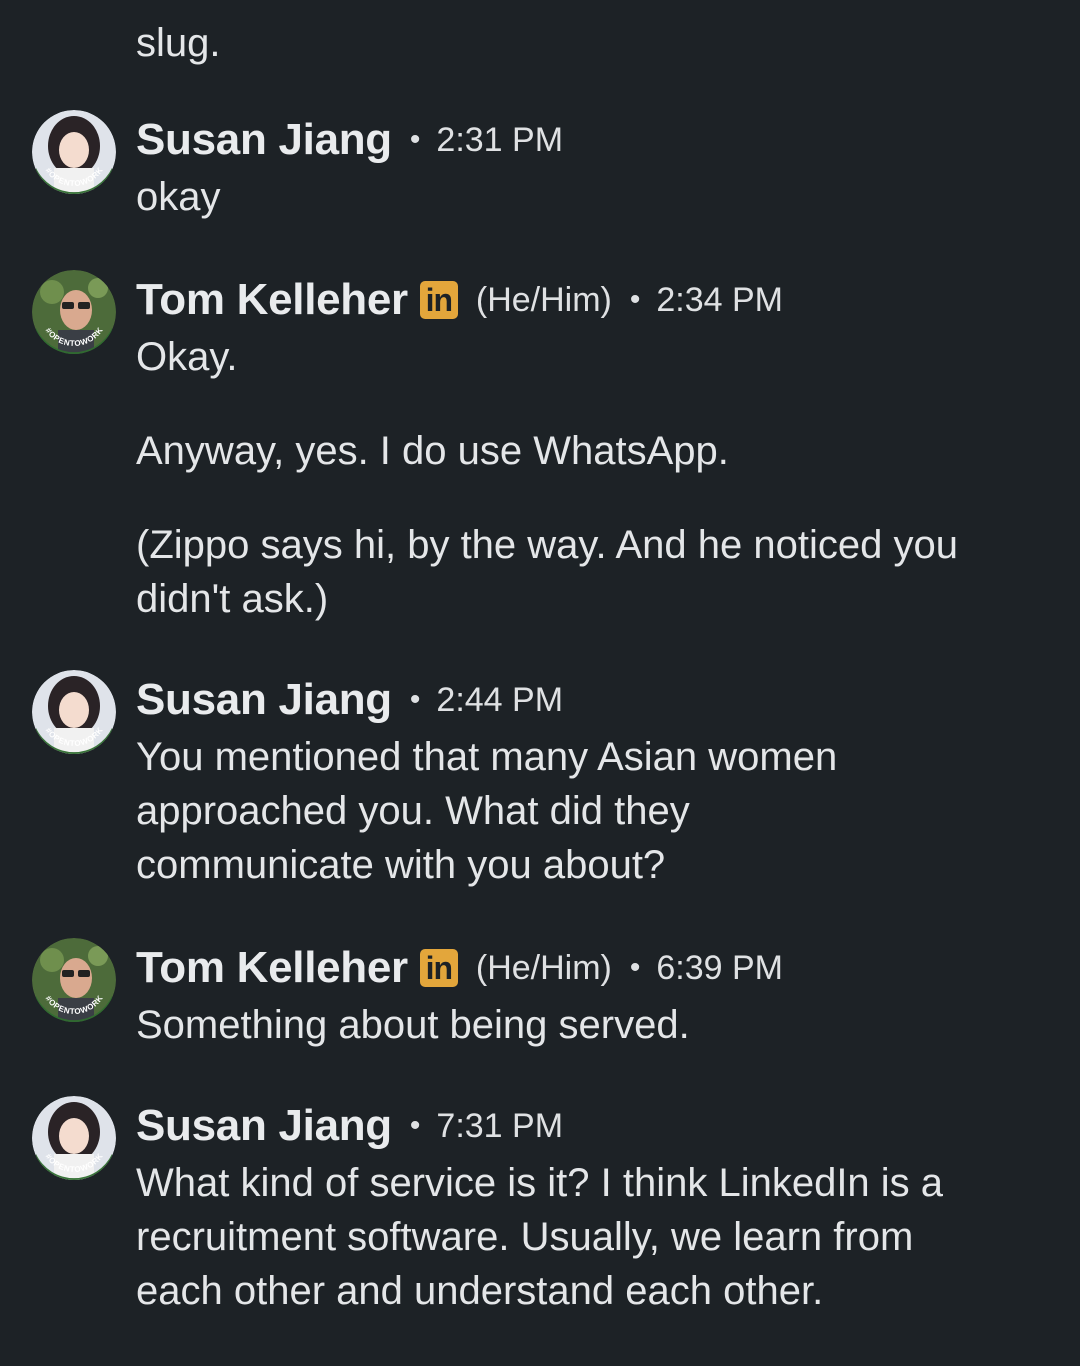 Image resolution: width=1080 pixels, height=1366 pixels. I want to click on timestamp: 6:39 PM, so click(719, 967).